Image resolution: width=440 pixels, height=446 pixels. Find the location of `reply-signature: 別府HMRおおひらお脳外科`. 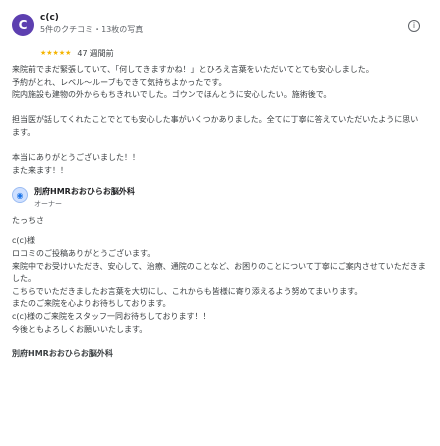

reply-signature: 別府HMRおおひらお脳外科 is located at coordinates (62, 354).